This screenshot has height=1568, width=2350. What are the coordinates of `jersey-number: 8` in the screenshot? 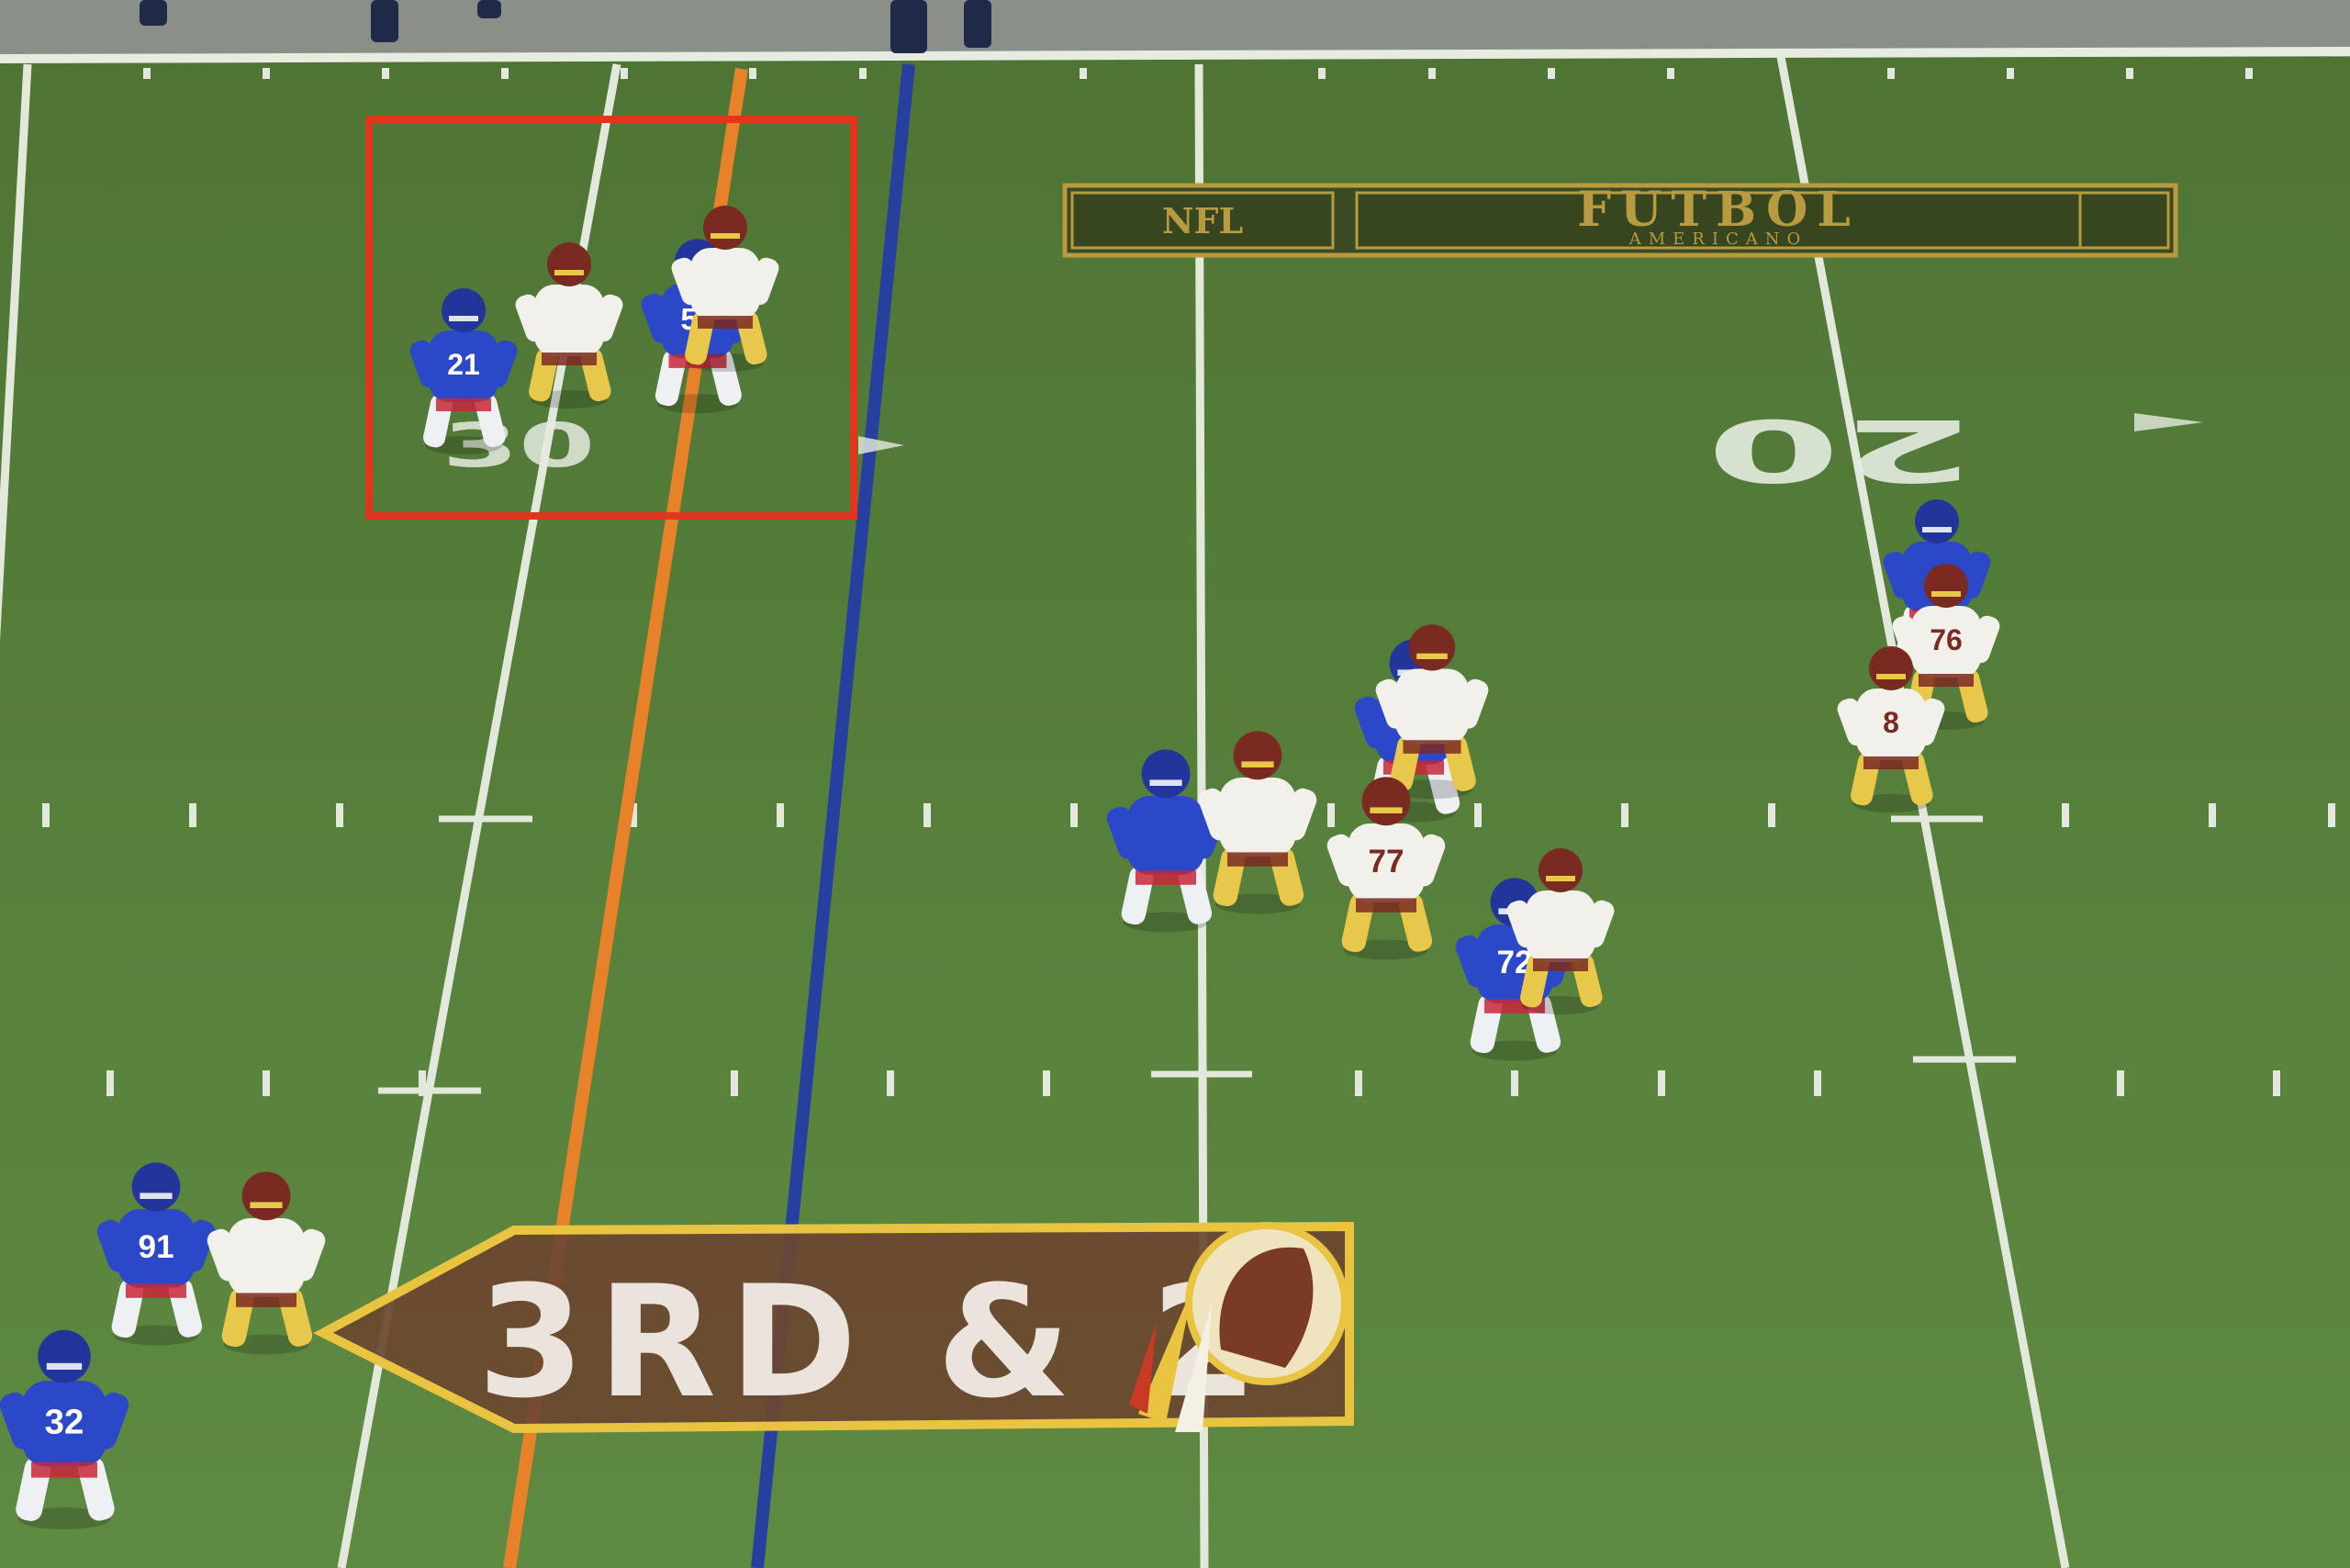 It's located at (1891, 722).